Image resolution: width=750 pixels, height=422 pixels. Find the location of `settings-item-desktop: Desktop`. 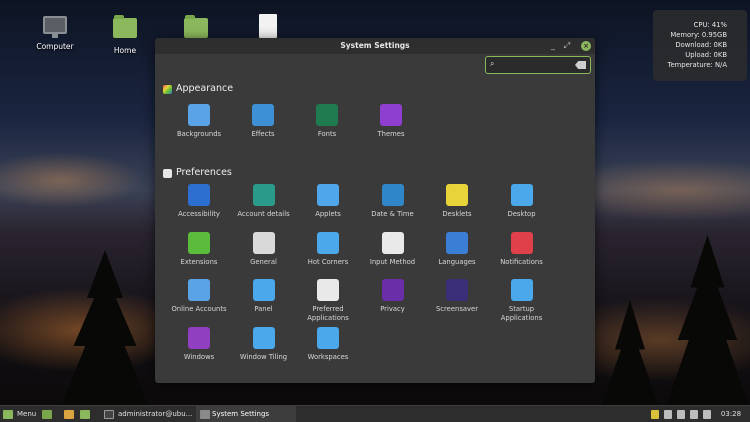

settings-item-desktop: Desktop is located at coordinates (522, 201).